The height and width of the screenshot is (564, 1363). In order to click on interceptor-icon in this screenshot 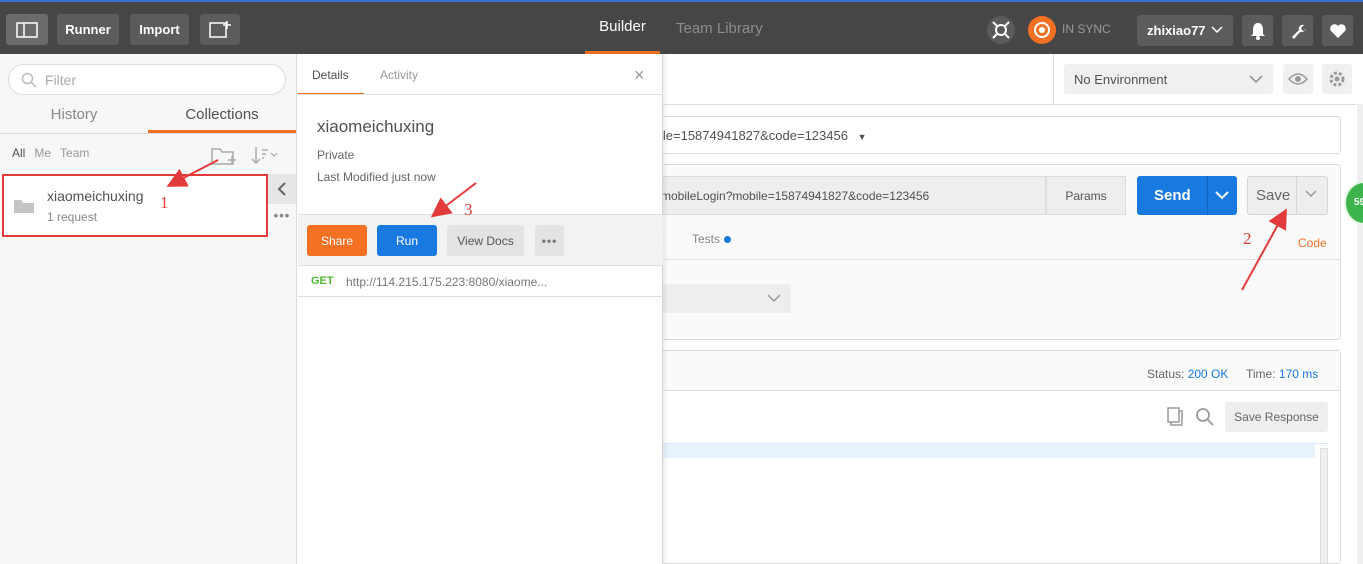, I will do `click(1001, 30)`.